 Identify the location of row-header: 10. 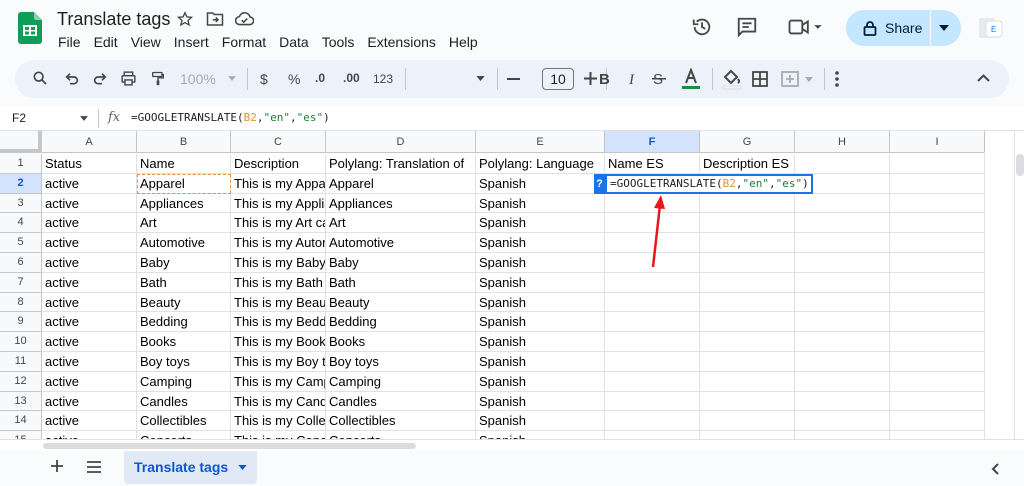
(21, 342).